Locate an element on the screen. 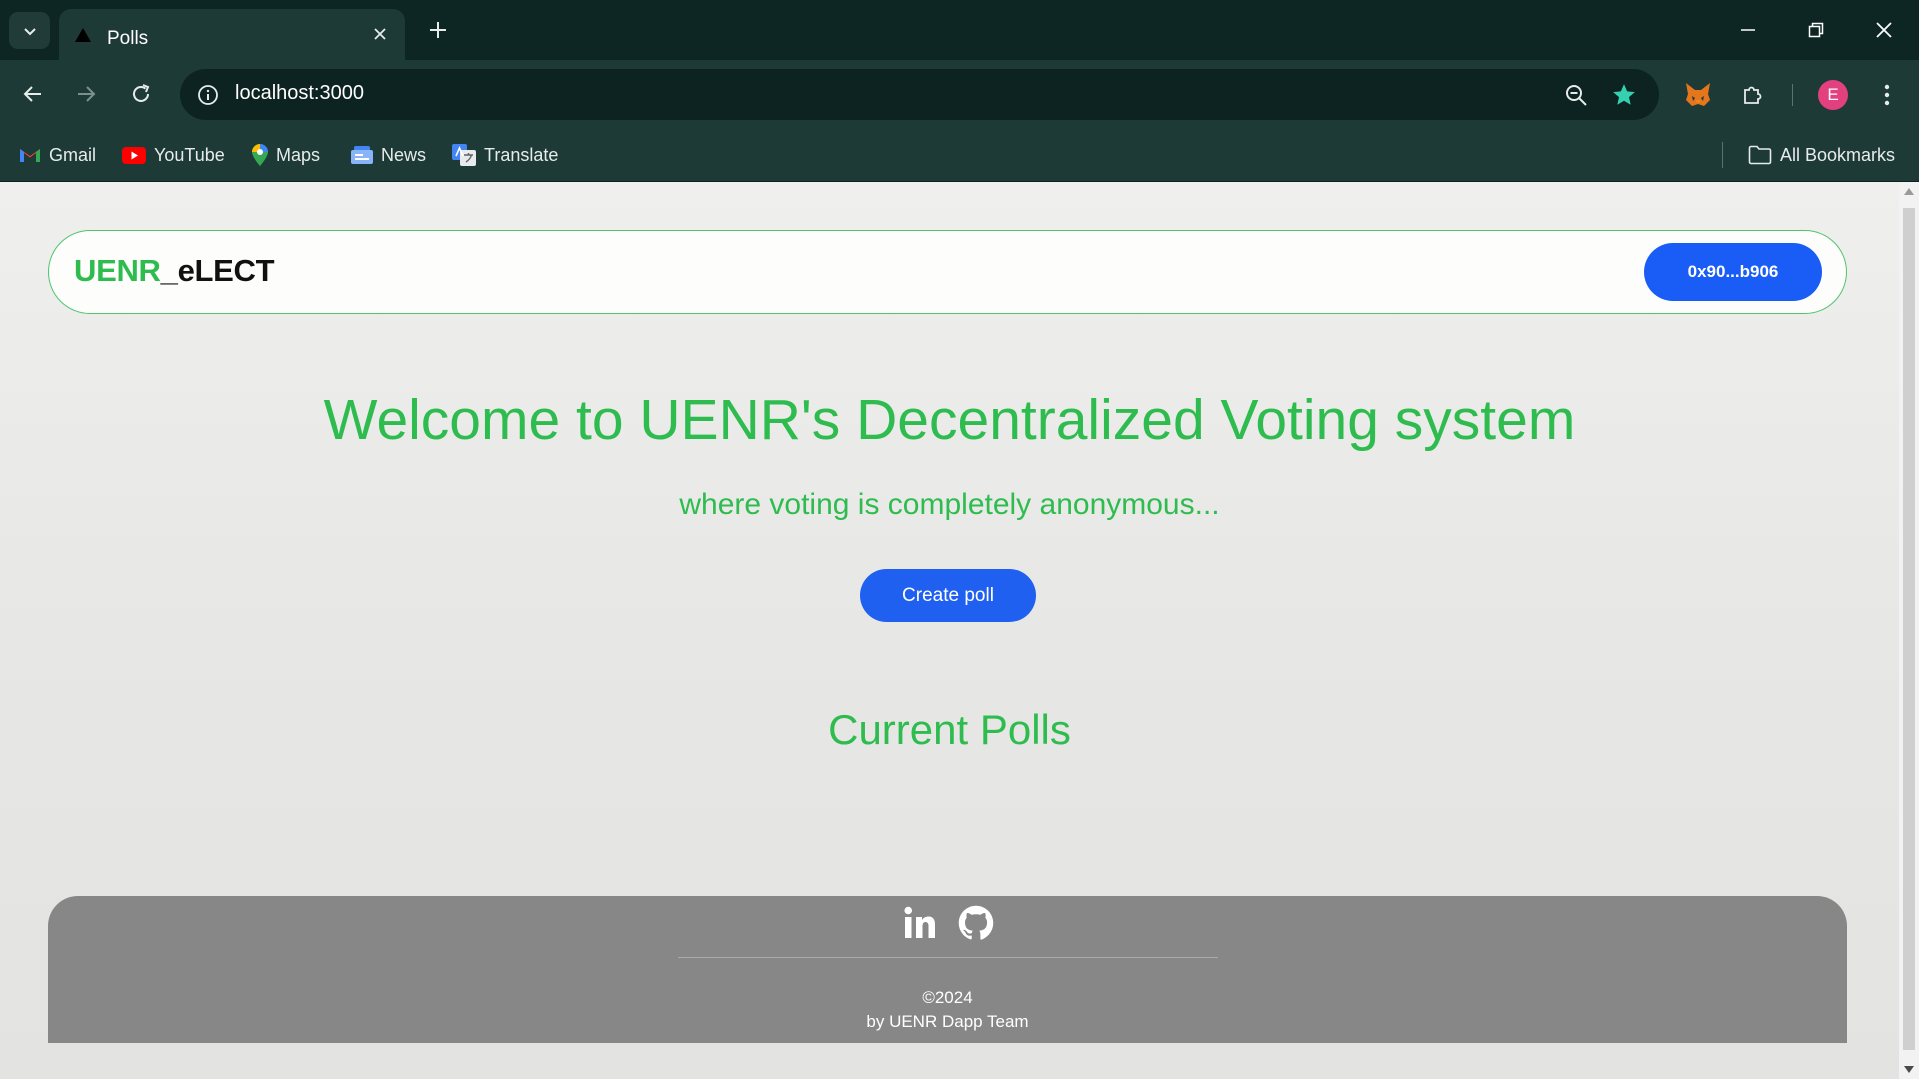 The width and height of the screenshot is (1919, 1079). arrow-left-icon is located at coordinates (32, 94).